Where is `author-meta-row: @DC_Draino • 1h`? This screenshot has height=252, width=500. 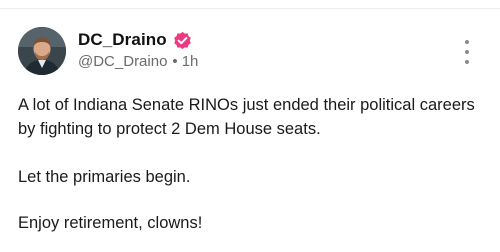
author-meta-row: @DC_Draino • 1h is located at coordinates (138, 61).